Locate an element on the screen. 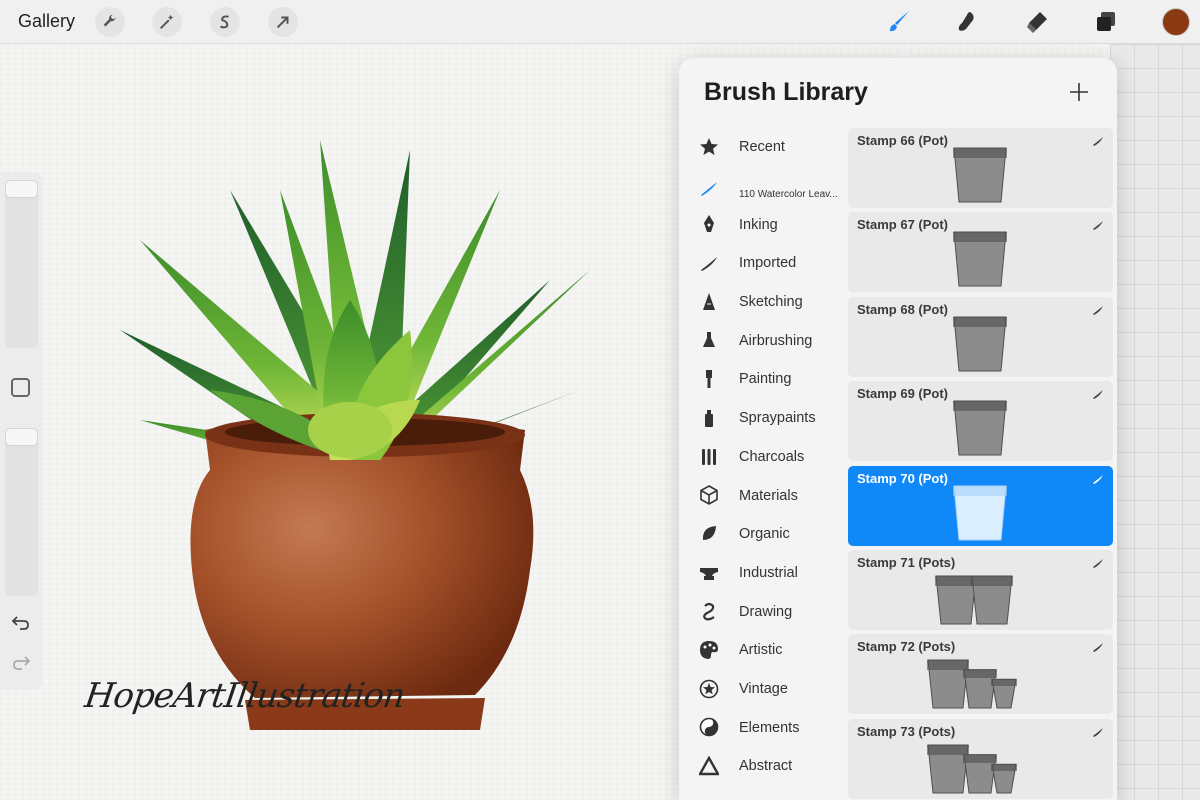  brush-set-abstract: Abstract is located at coordinates (763, 766).